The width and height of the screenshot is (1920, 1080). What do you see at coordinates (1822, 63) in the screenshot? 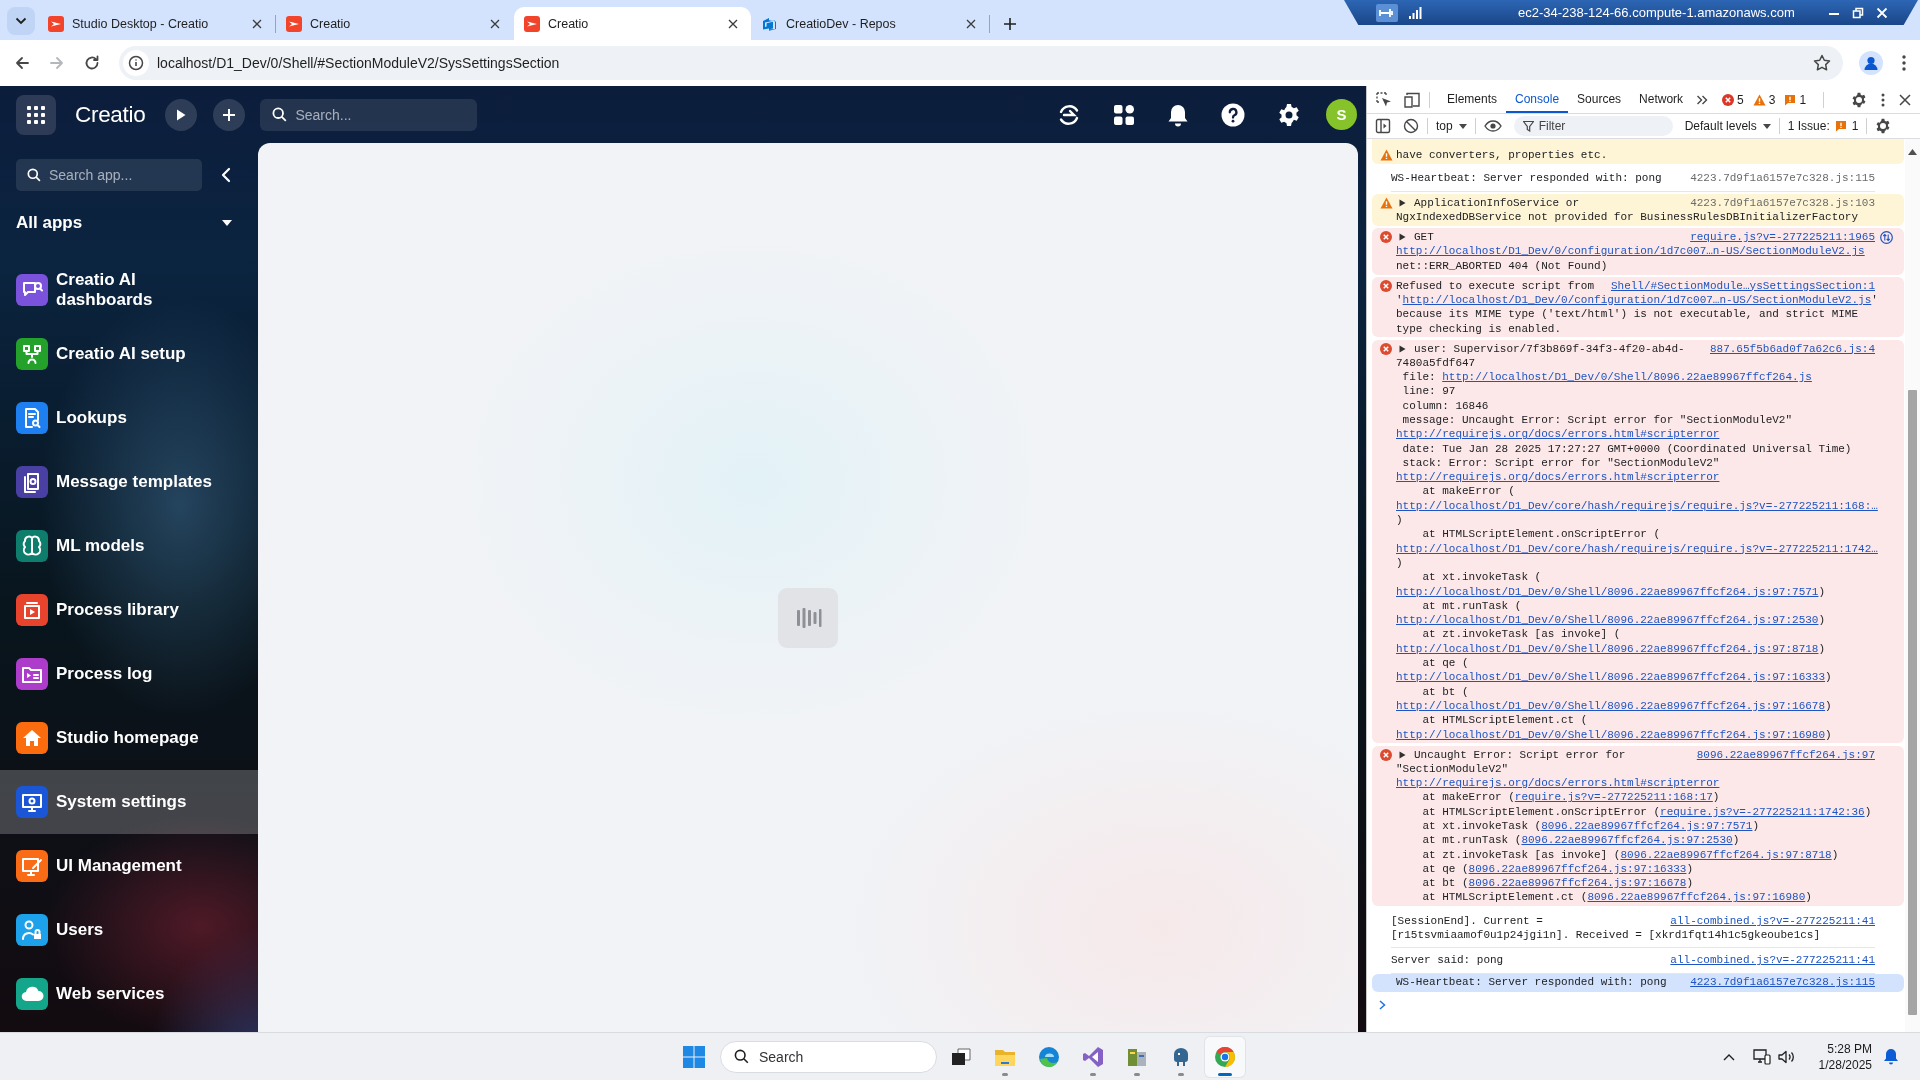
I see `star-icon` at bounding box center [1822, 63].